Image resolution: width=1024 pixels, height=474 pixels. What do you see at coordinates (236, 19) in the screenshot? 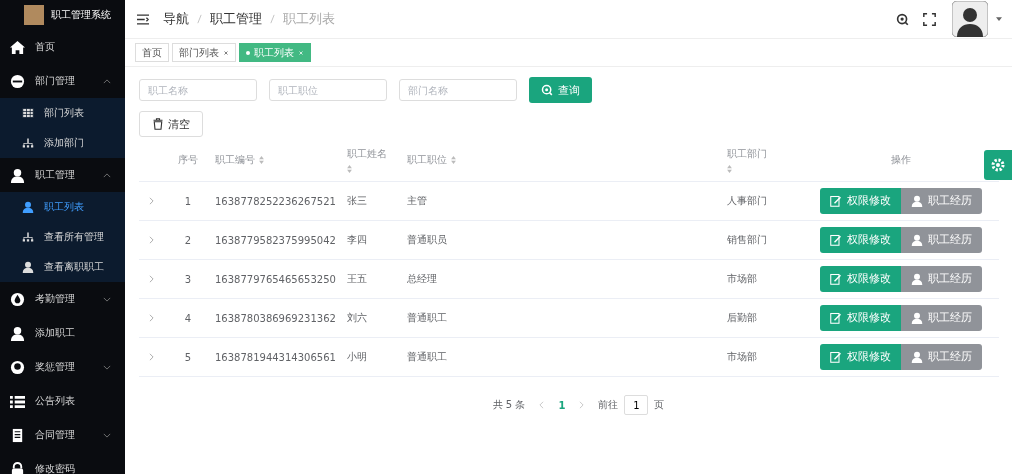
I see `breadcrumb-item: 职工管理` at bounding box center [236, 19].